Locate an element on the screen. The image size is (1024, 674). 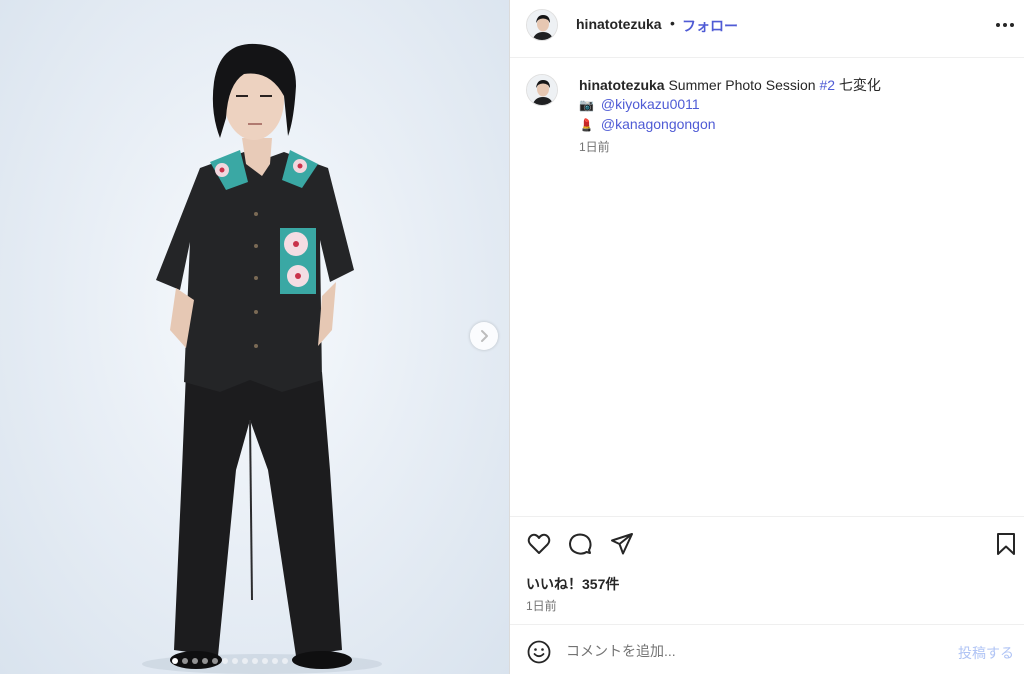
caption-username: hinatotezuka is located at coordinates (622, 85).